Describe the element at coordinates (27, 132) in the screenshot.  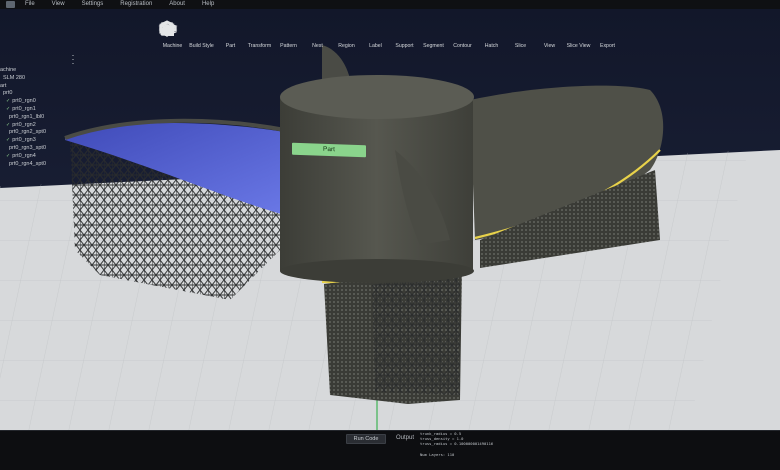
I see `tree-item-label: prt0_rgn2_spt0` at that location.